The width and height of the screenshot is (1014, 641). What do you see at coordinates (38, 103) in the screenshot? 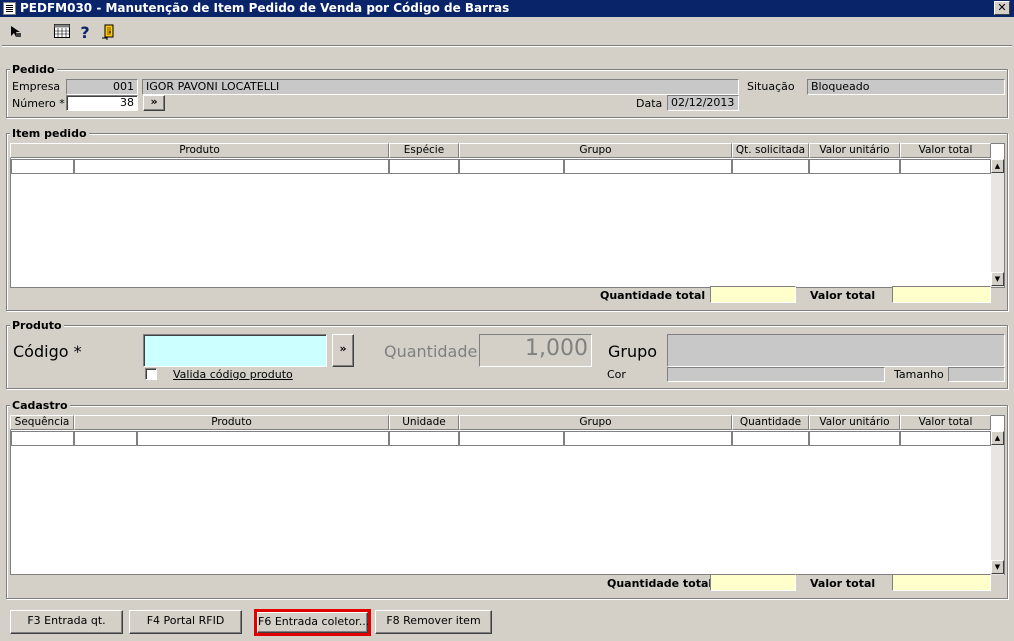
I see `numero-label: Número *` at bounding box center [38, 103].